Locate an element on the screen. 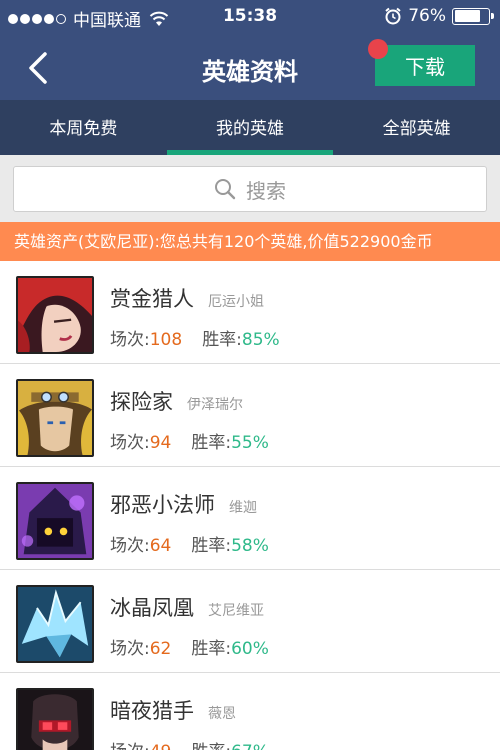 The width and height of the screenshot is (500, 750). alarm-clock-icon is located at coordinates (393, 16).